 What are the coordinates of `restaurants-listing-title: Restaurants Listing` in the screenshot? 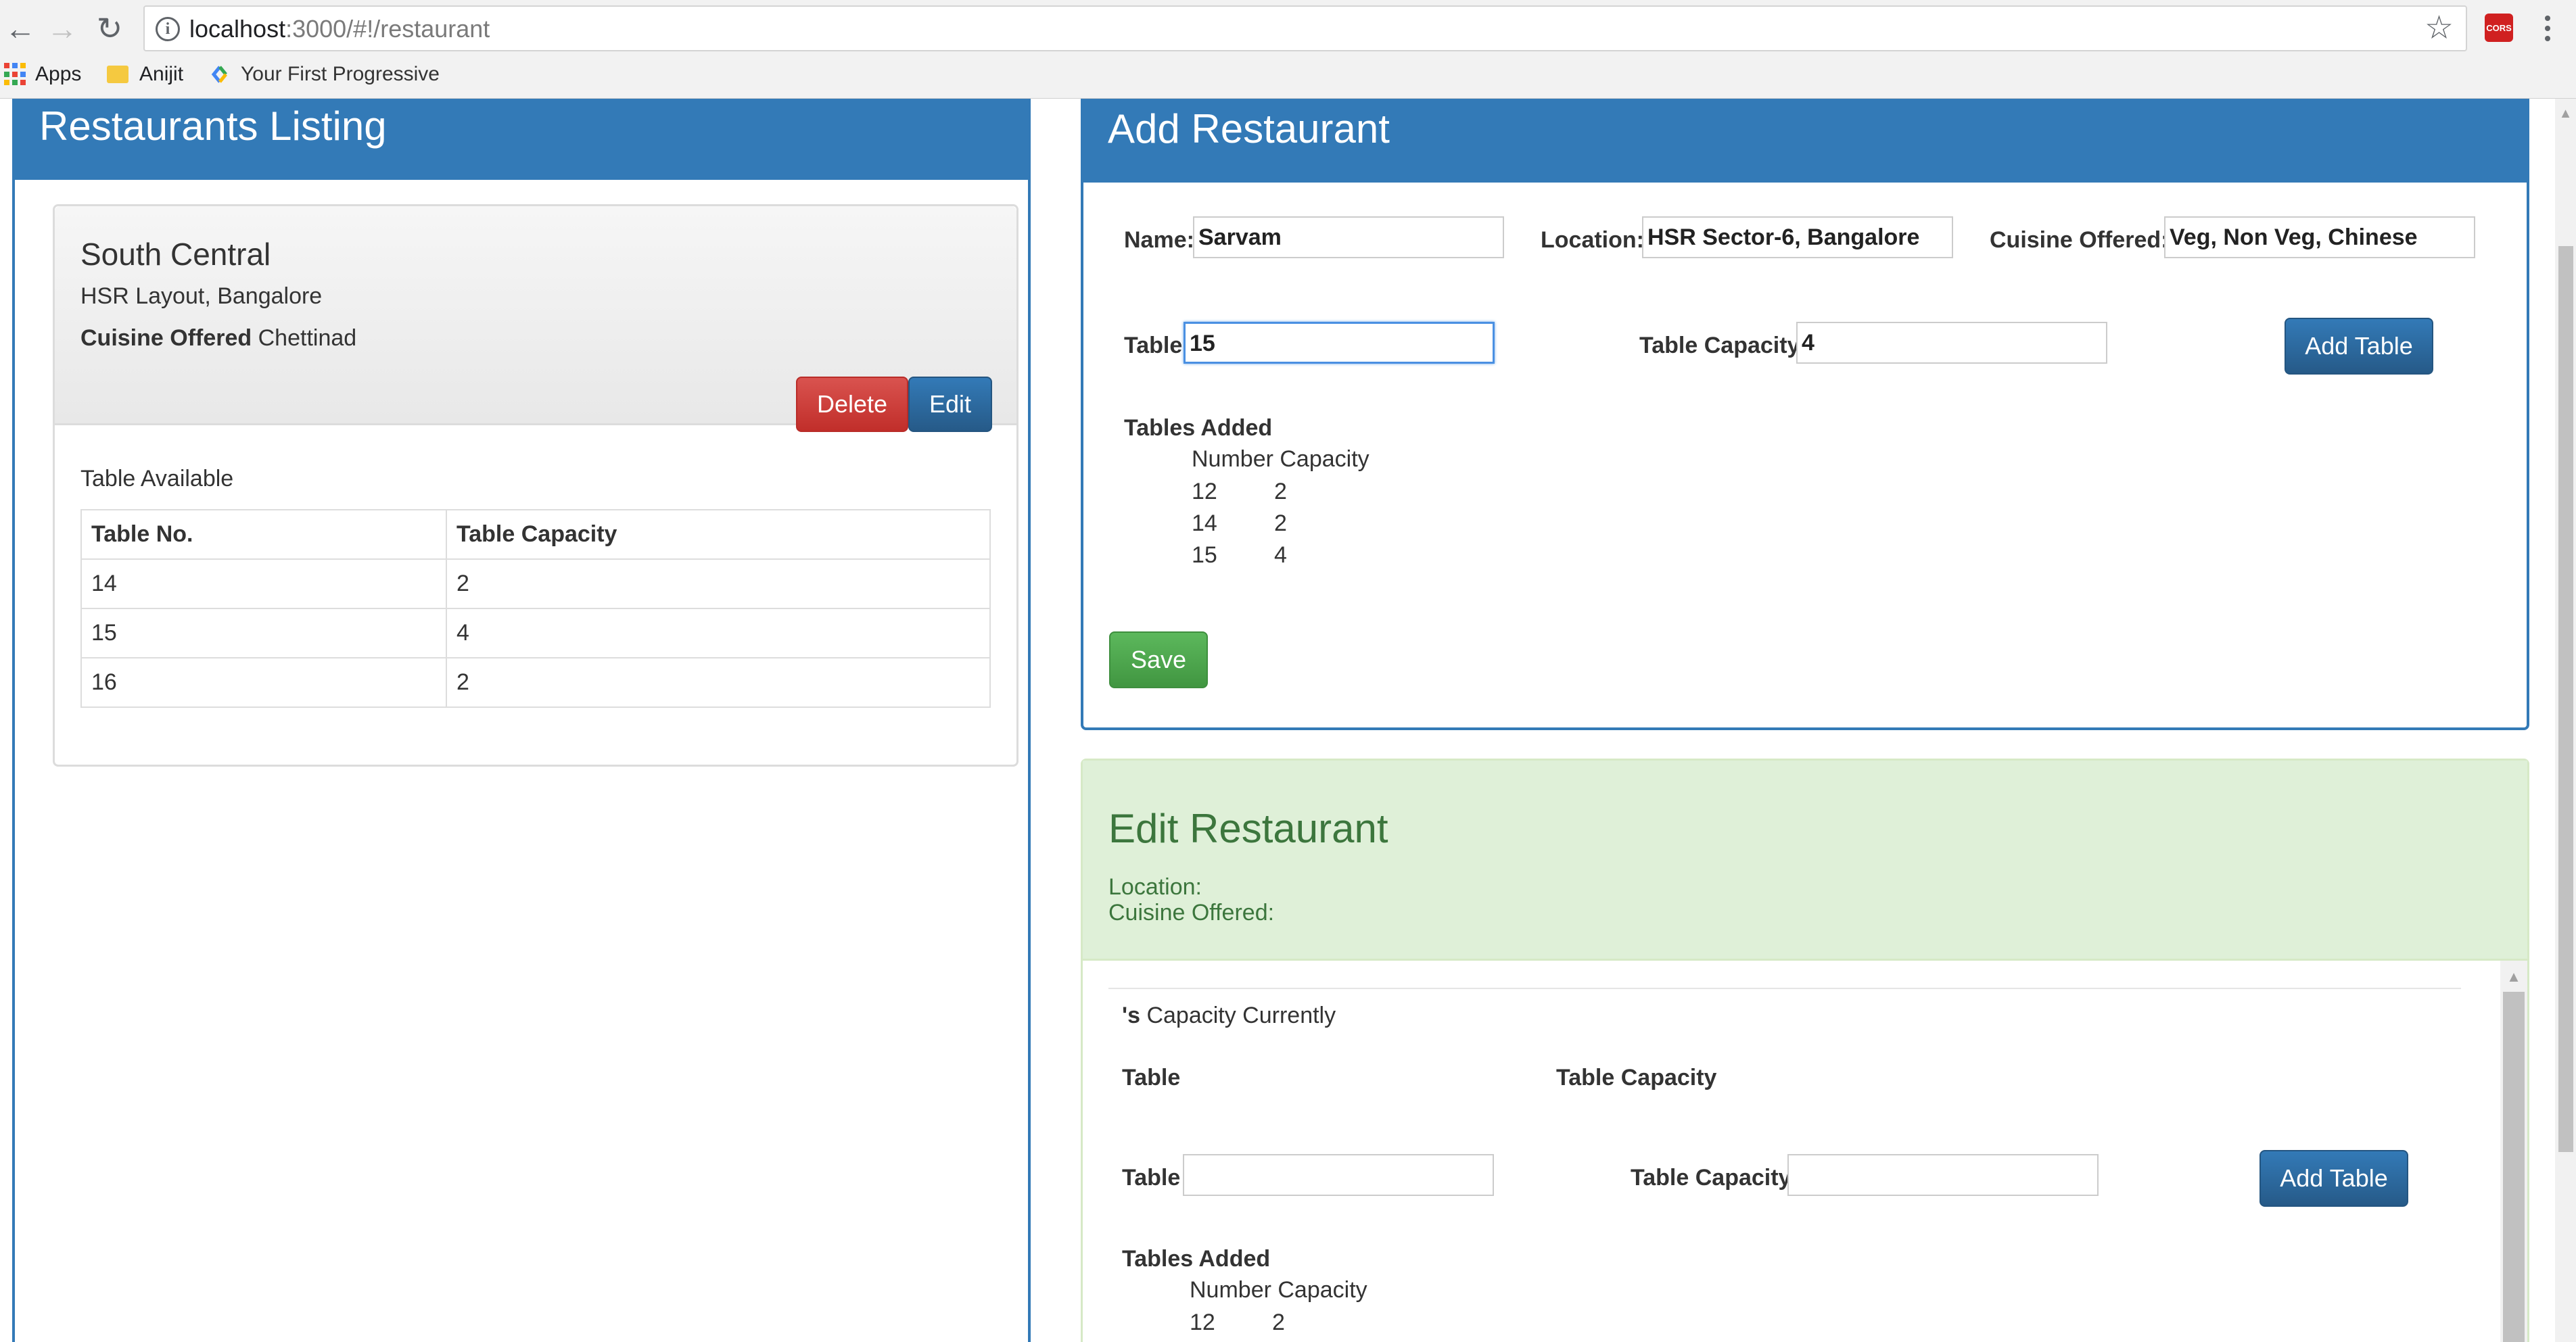 It's located at (213, 126).